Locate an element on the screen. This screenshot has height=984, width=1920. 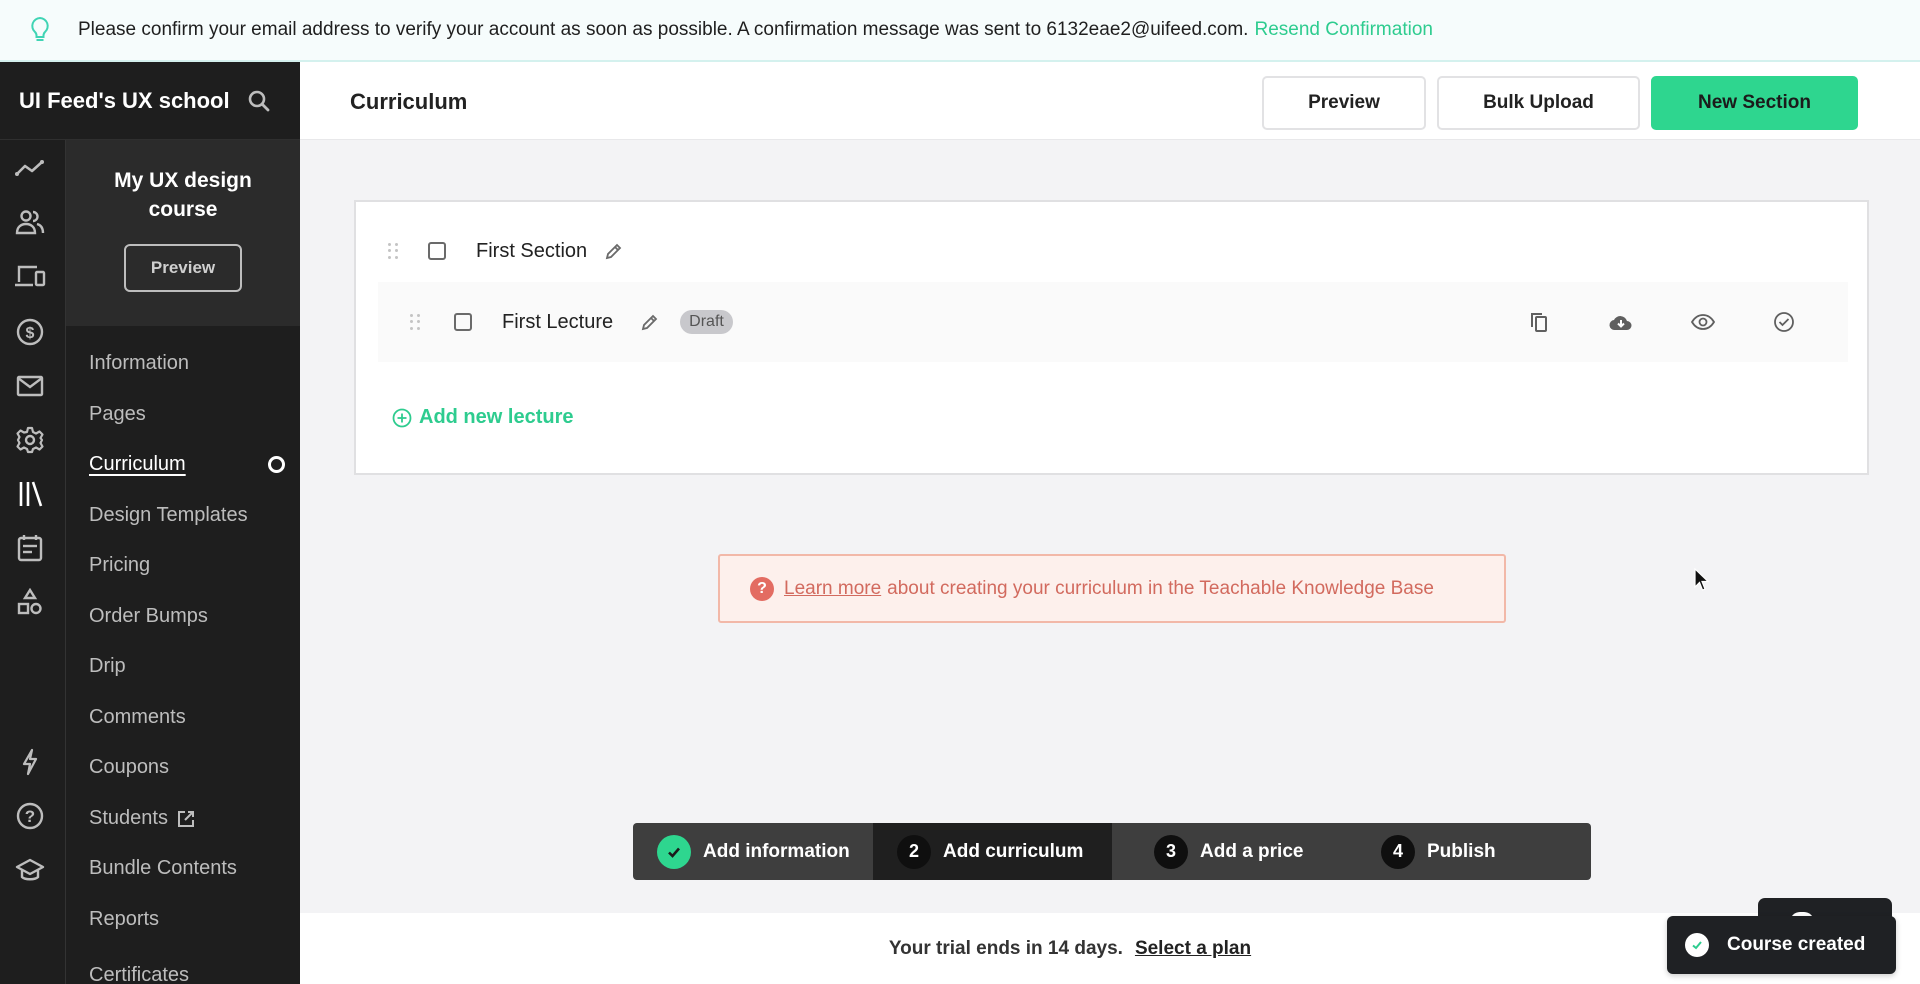
plus-circle-icon is located at coordinates (402, 418).